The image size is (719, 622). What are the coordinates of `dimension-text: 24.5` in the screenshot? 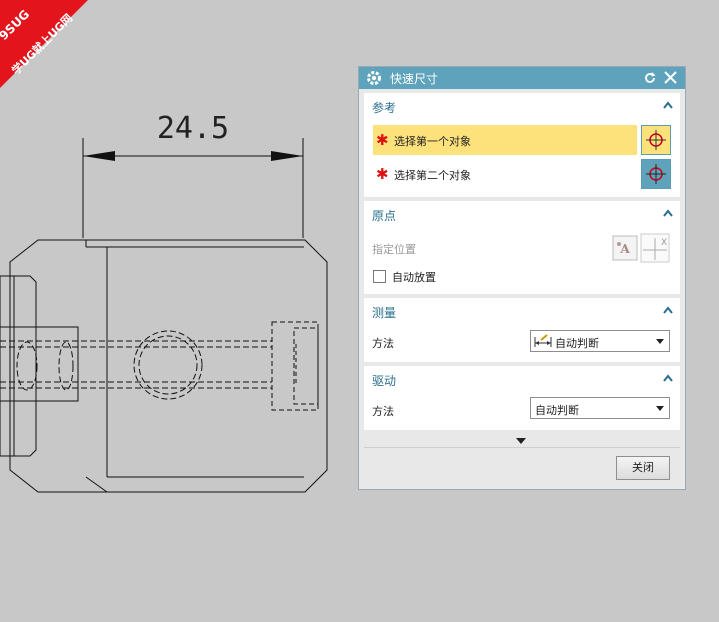 It's located at (193, 128).